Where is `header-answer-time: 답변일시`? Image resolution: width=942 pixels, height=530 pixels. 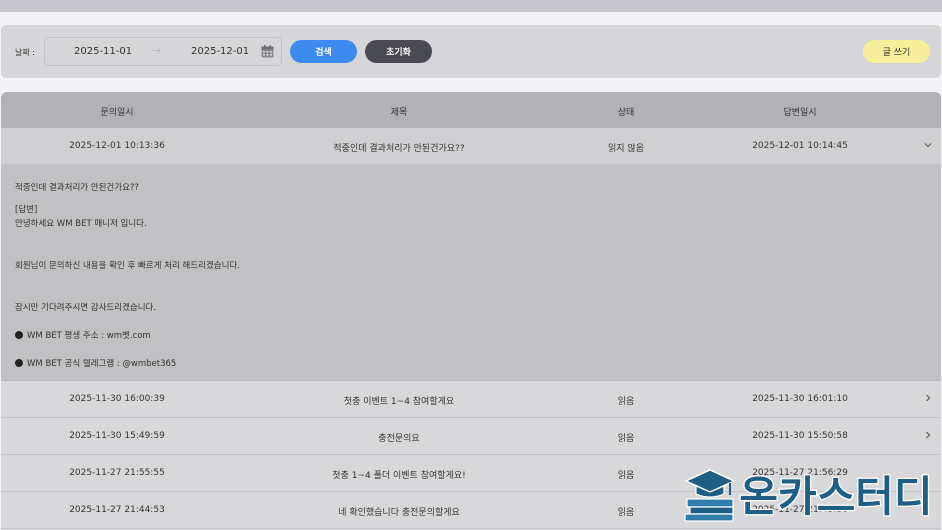
header-answer-time: 답변일시 is located at coordinates (800, 113).